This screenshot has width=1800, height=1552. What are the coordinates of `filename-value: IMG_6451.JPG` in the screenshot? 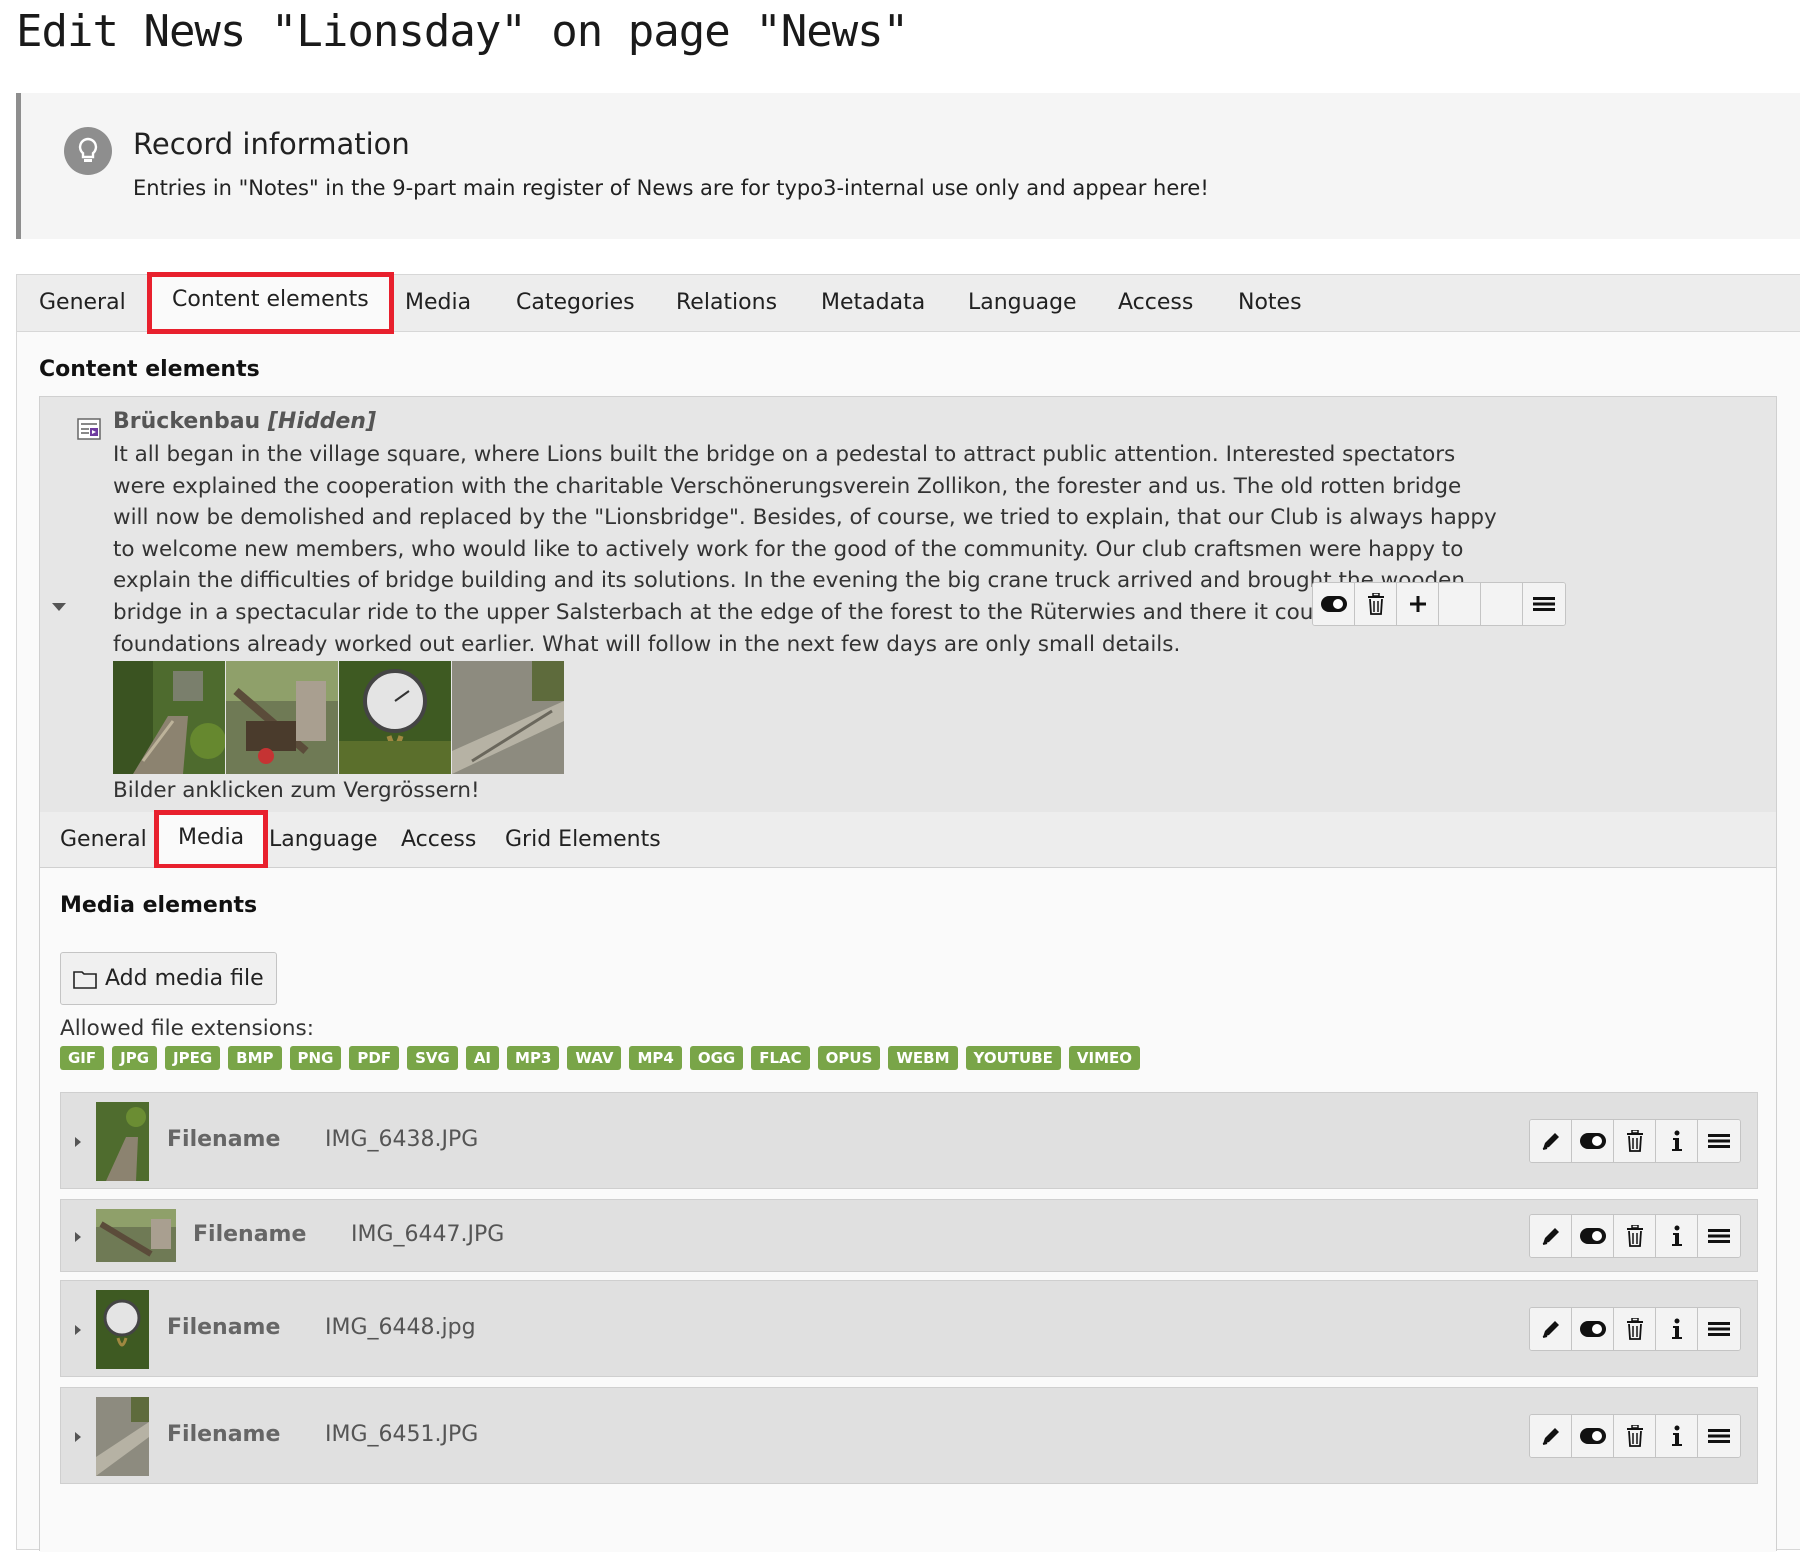 It's located at (402, 1434).